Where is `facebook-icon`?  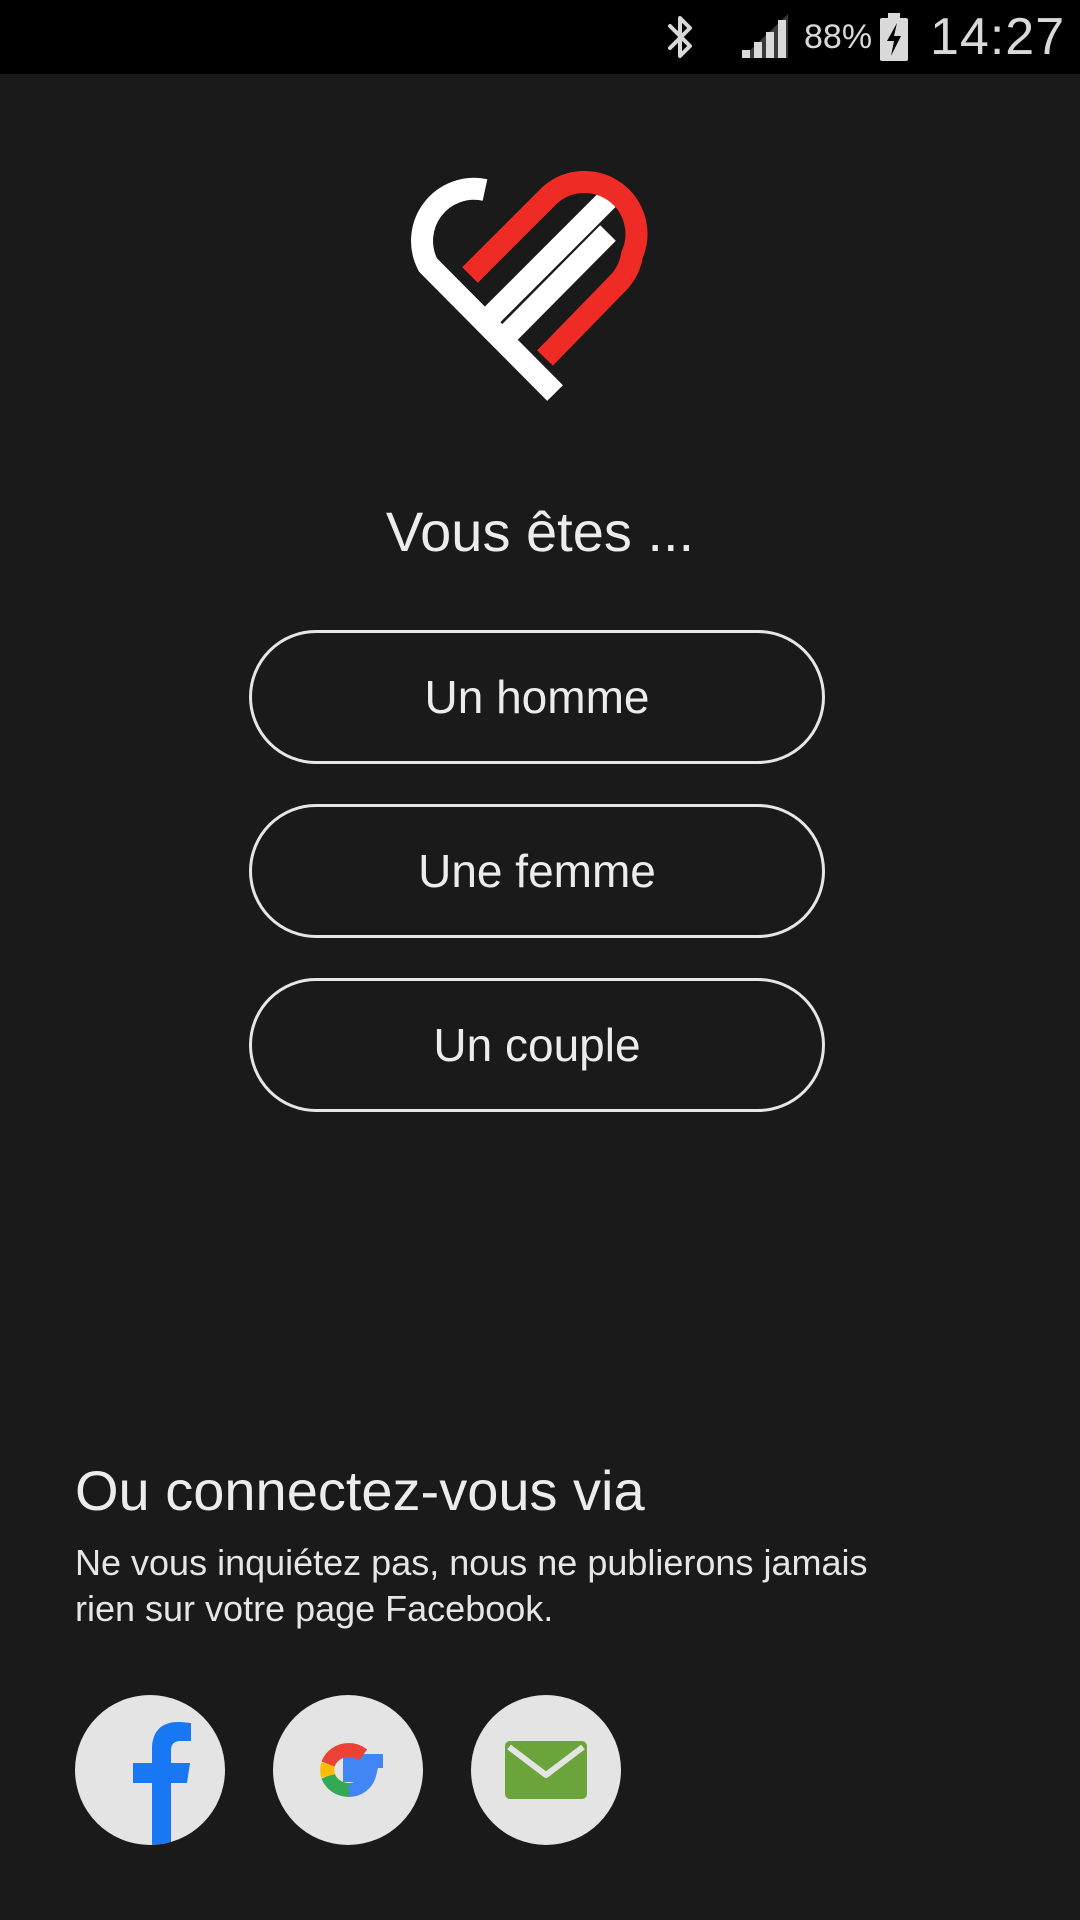
facebook-icon is located at coordinates (162, 1783).